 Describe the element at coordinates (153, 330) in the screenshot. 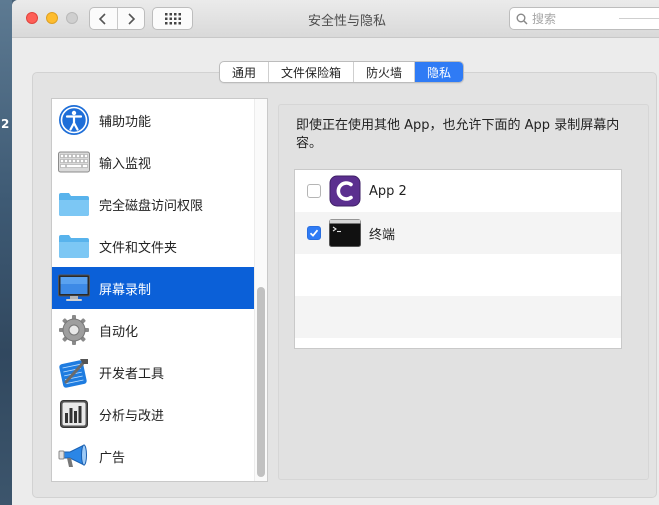

I see `sidebar-item-automation: 自动化` at that location.